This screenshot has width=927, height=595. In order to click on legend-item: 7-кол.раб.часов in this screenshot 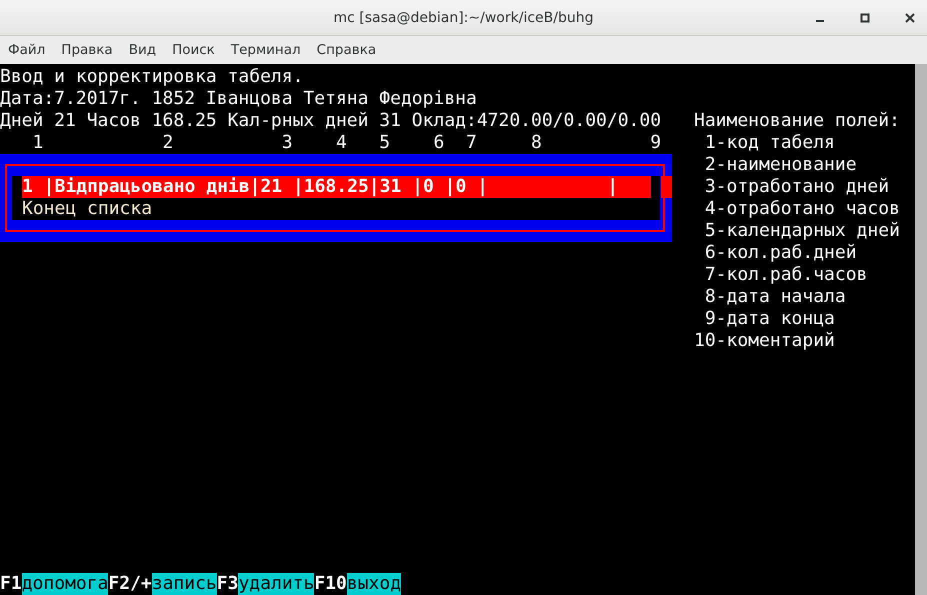, I will do `click(786, 275)`.